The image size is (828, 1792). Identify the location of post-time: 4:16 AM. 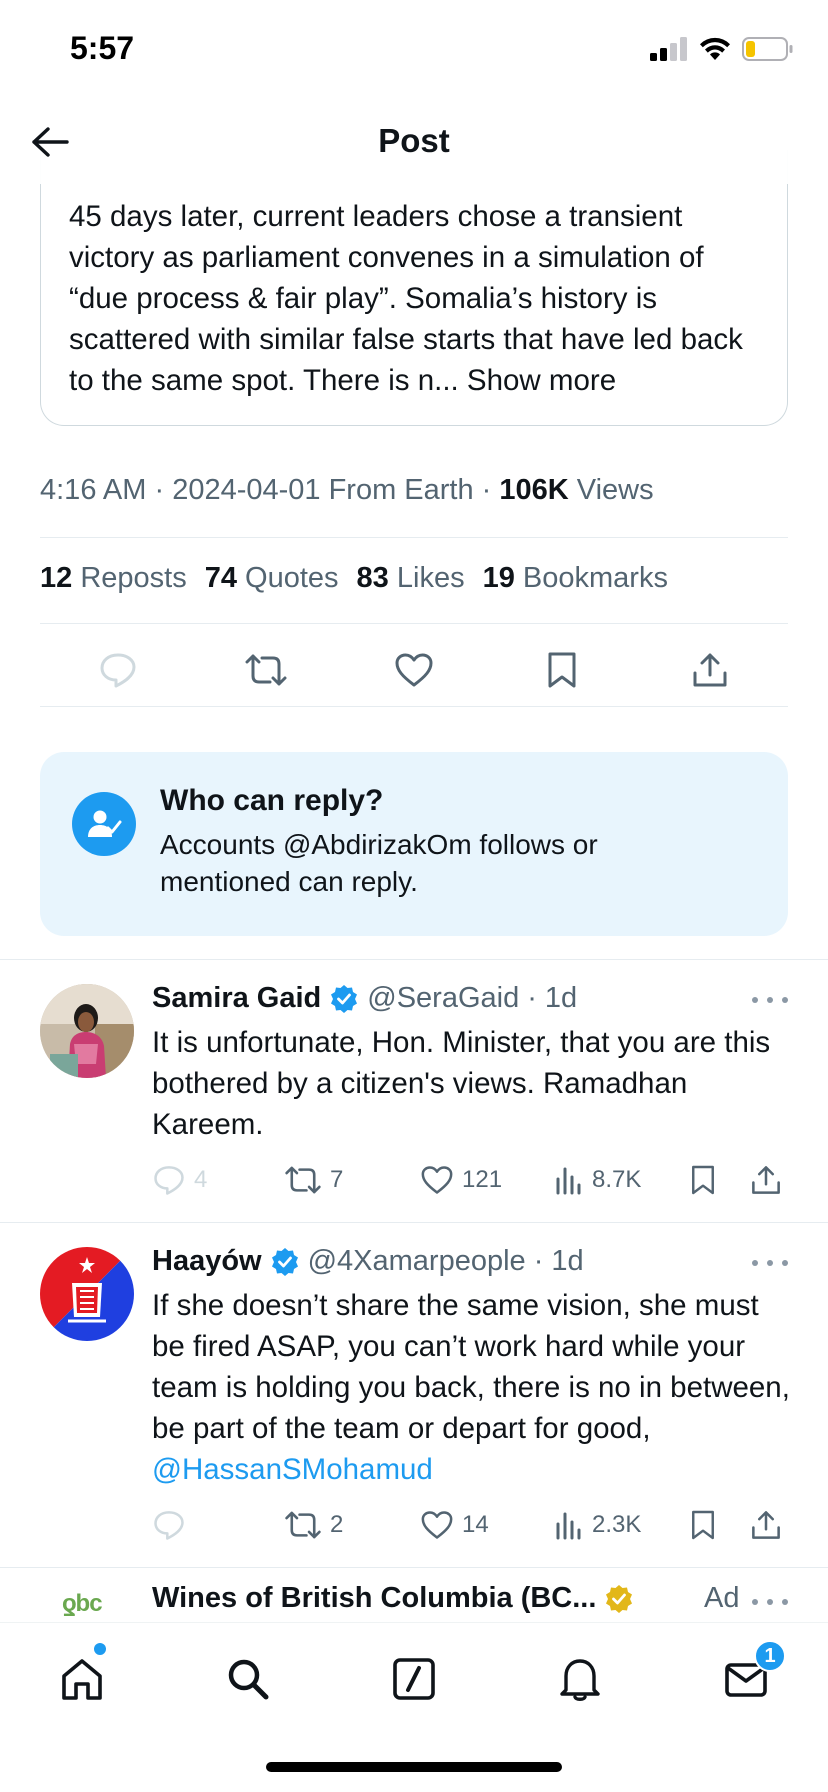
(93, 490).